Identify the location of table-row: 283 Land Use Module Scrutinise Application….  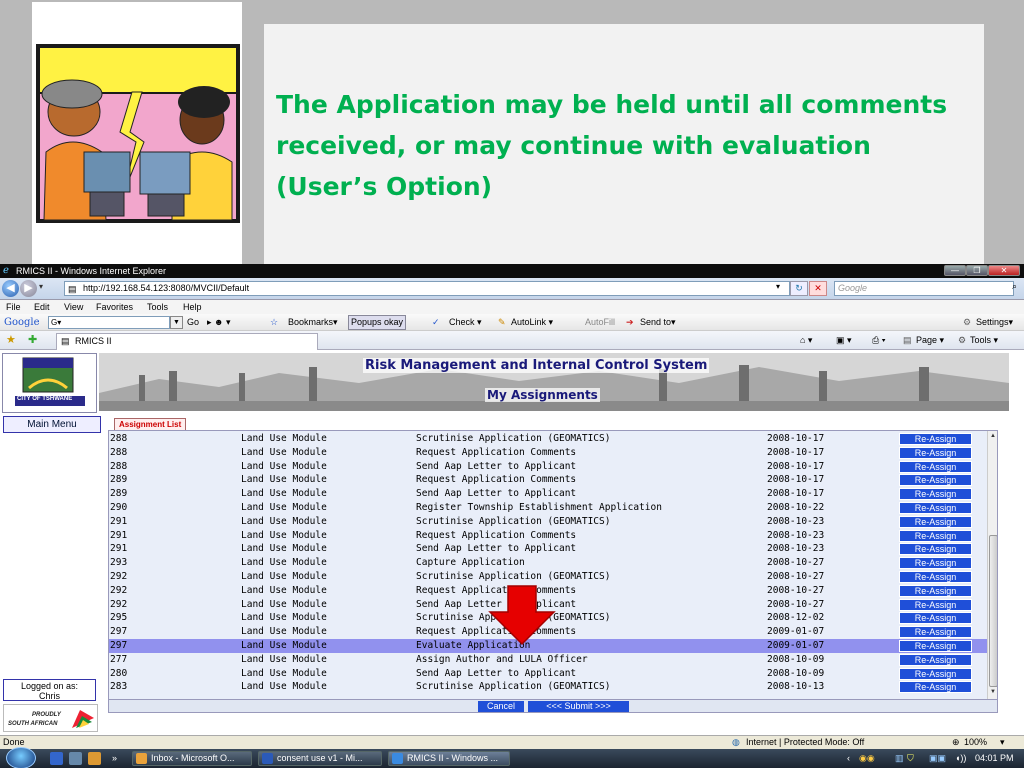
(548, 687).